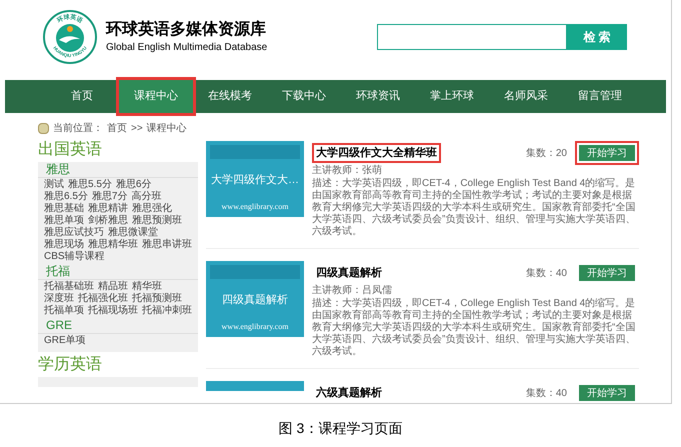  I want to click on course-link: 雅思预测班, so click(157, 221).